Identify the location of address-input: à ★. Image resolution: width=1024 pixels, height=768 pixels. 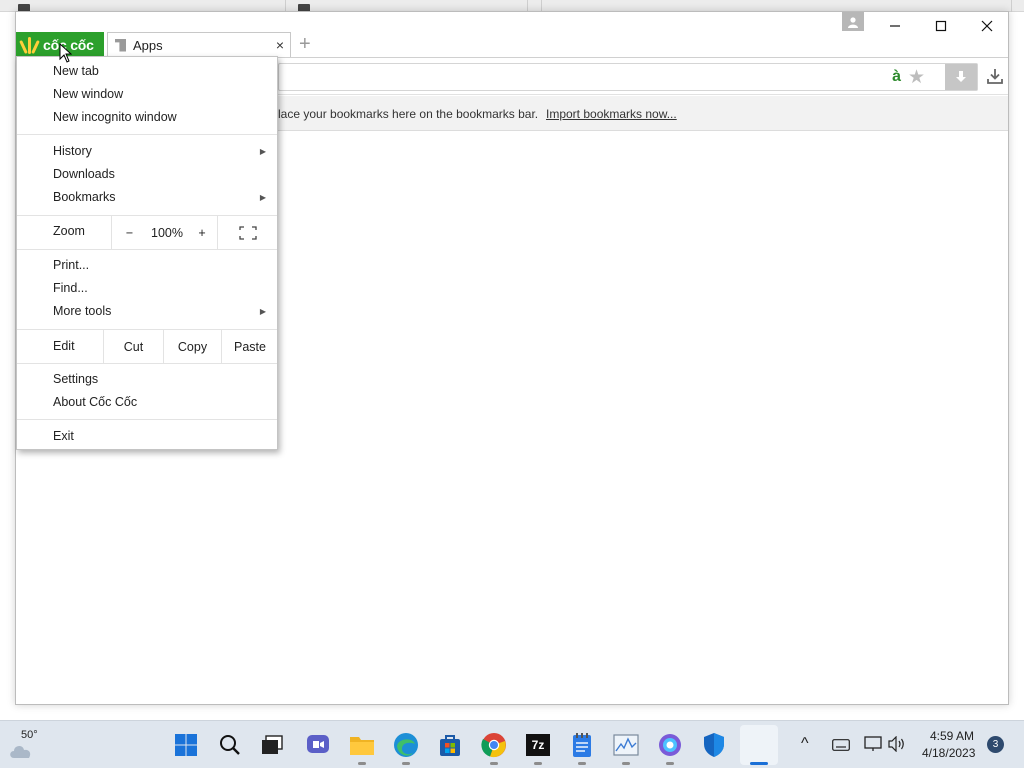
(628, 77).